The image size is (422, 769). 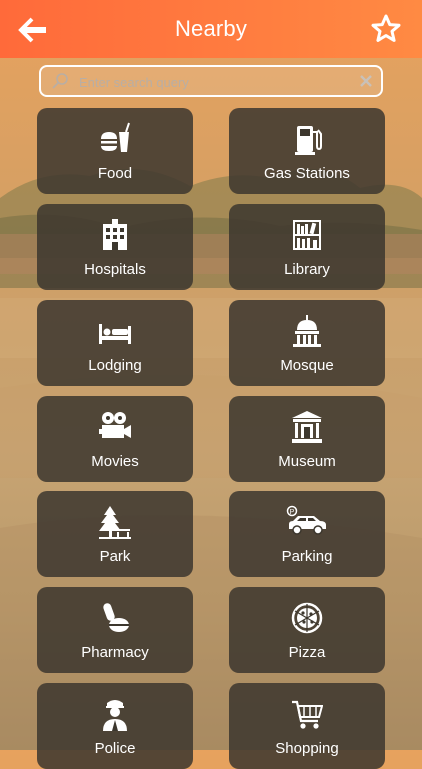 I want to click on category-shopping: Shopping, so click(x=307, y=726).